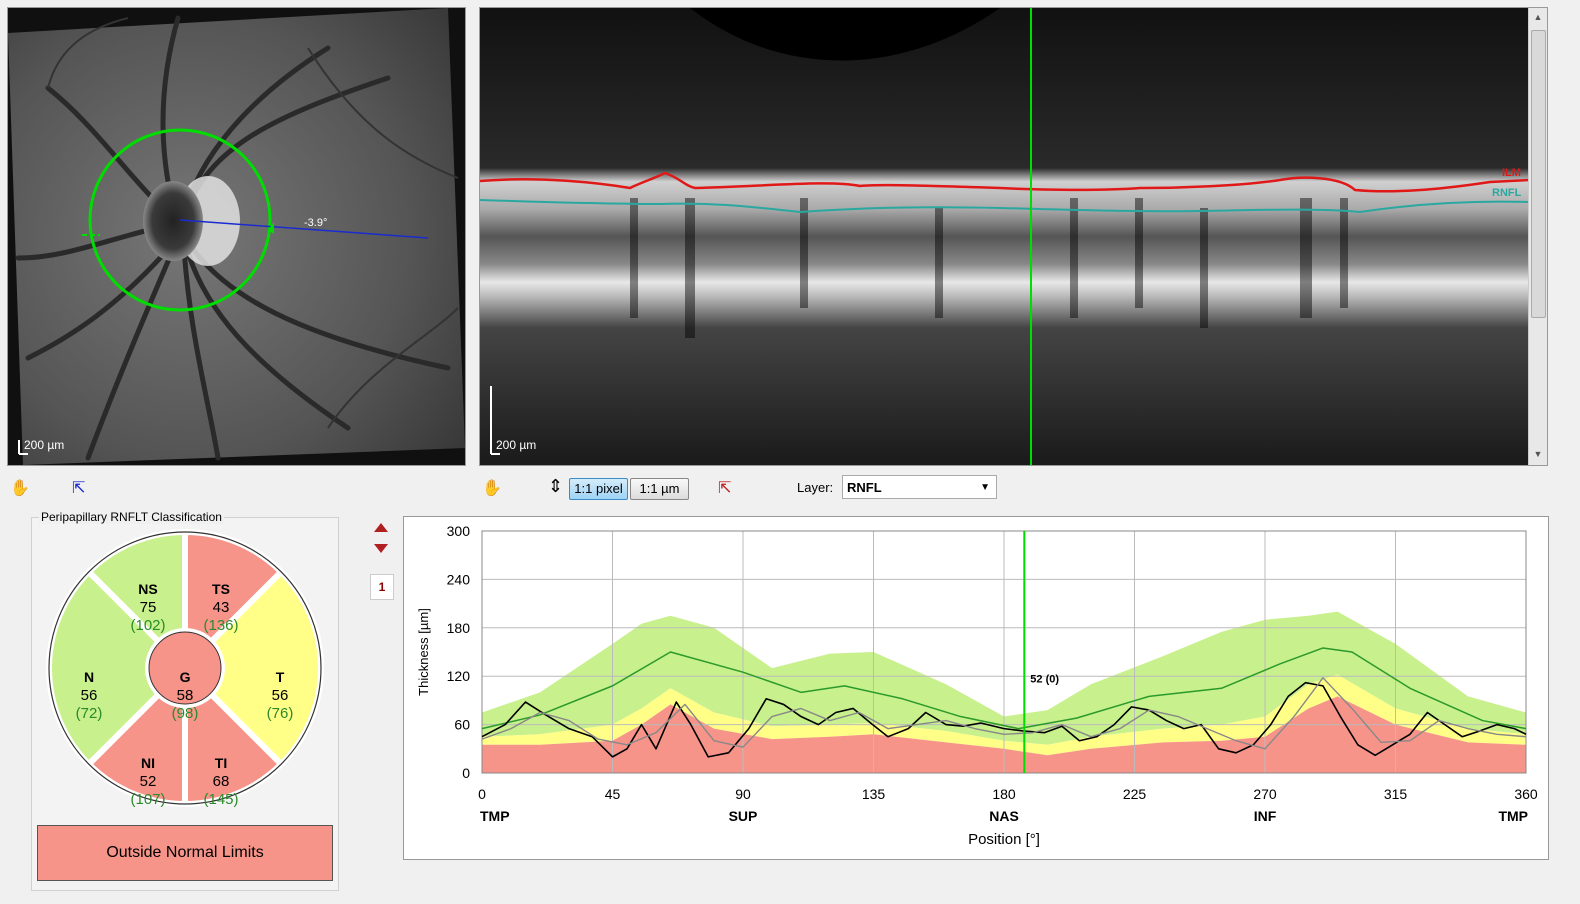 This screenshot has height=904, width=1580. Describe the element at coordinates (1004, 839) in the screenshot. I see `x-axis-label: Position [°]` at that location.